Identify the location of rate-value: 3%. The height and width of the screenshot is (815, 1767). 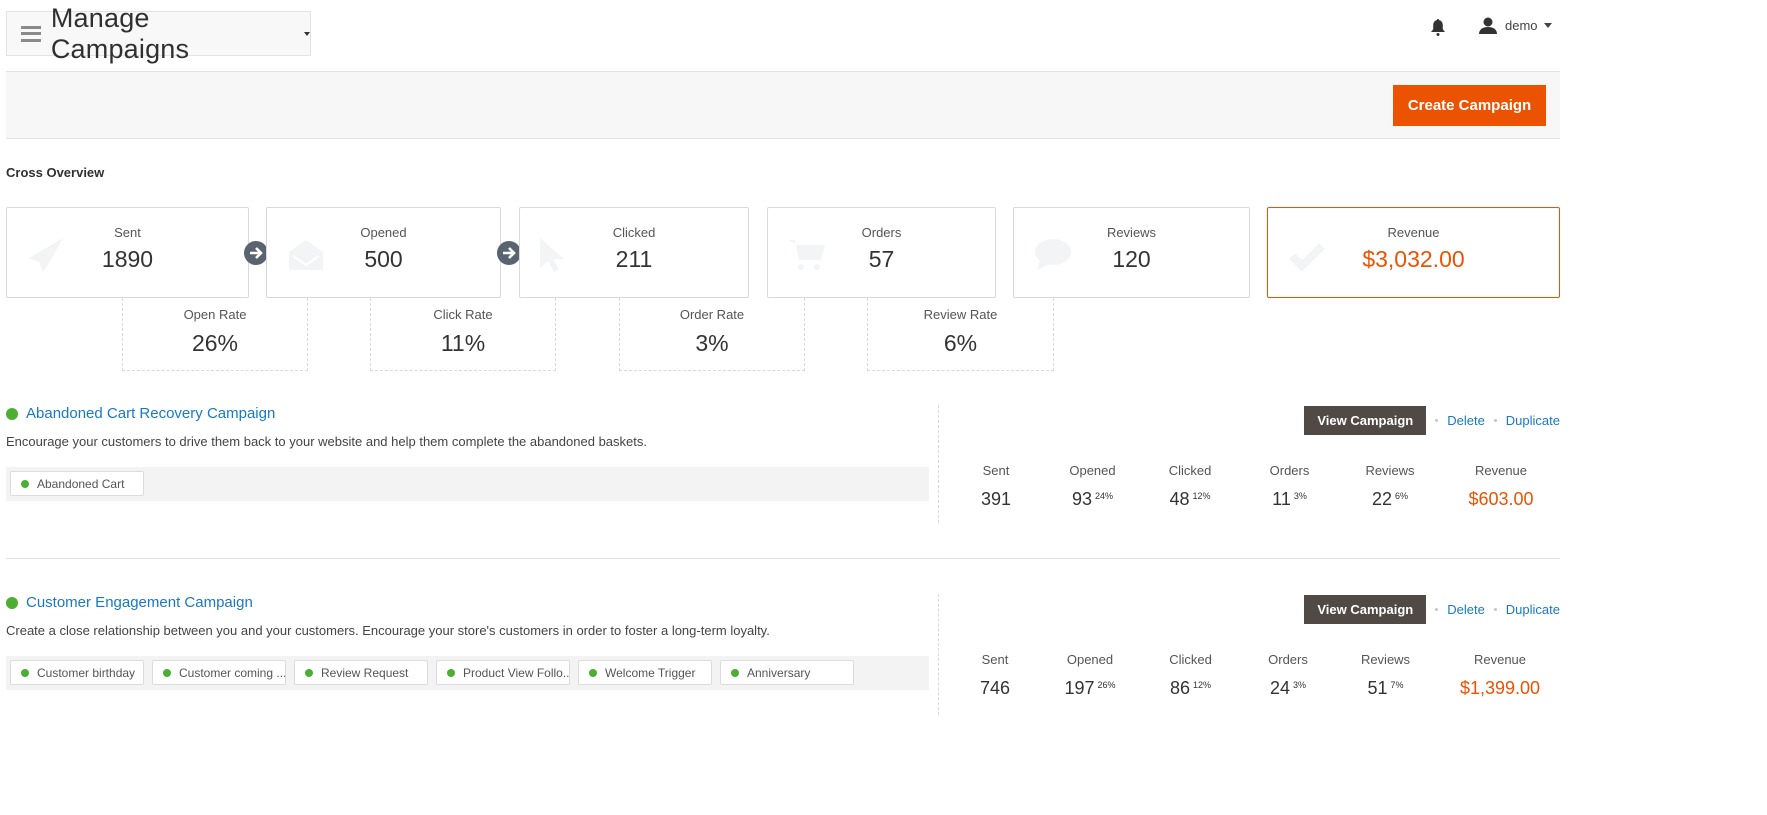
(712, 343).